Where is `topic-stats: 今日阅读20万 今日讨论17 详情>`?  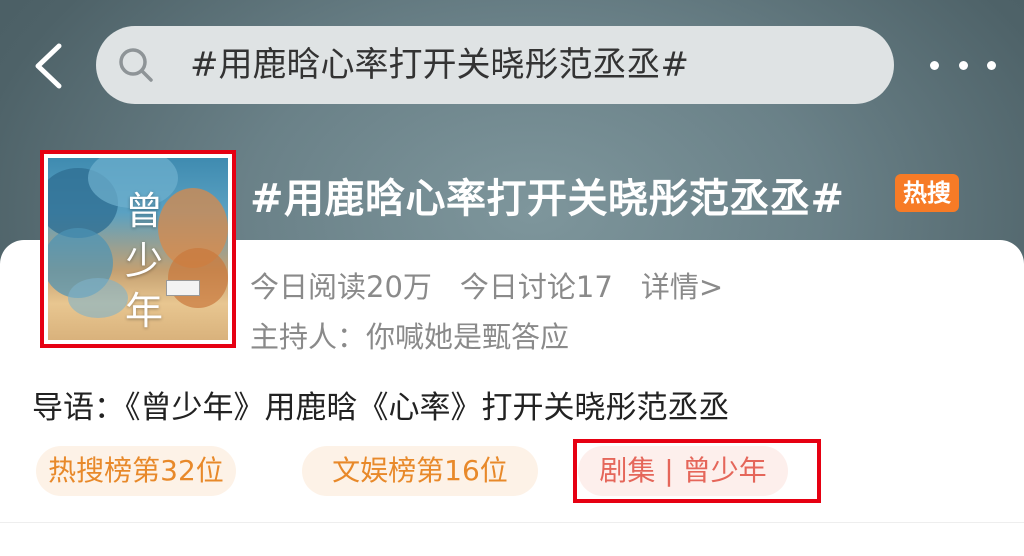 topic-stats: 今日阅读20万 今日讨论17 详情> is located at coordinates (500, 285).